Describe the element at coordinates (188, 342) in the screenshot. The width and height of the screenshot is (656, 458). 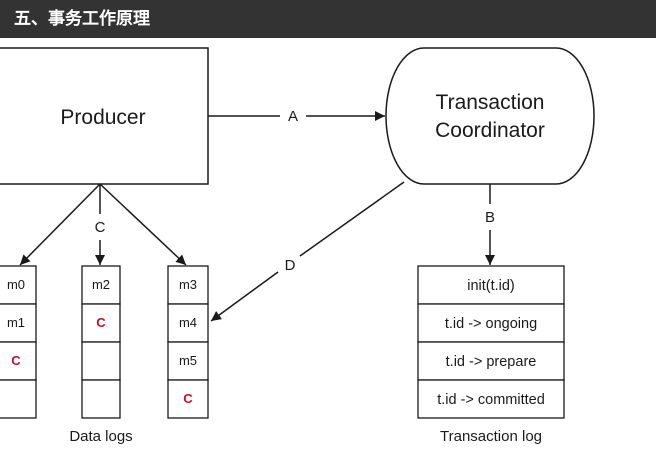
I see `data-log-column-3: m3 m4 m5 C` at that location.